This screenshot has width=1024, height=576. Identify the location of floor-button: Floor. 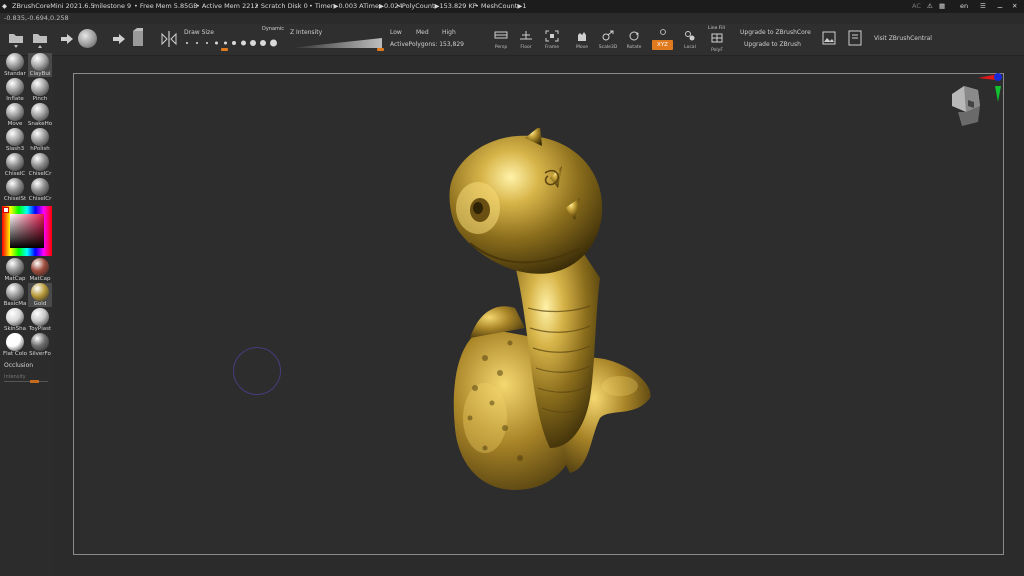
(526, 41).